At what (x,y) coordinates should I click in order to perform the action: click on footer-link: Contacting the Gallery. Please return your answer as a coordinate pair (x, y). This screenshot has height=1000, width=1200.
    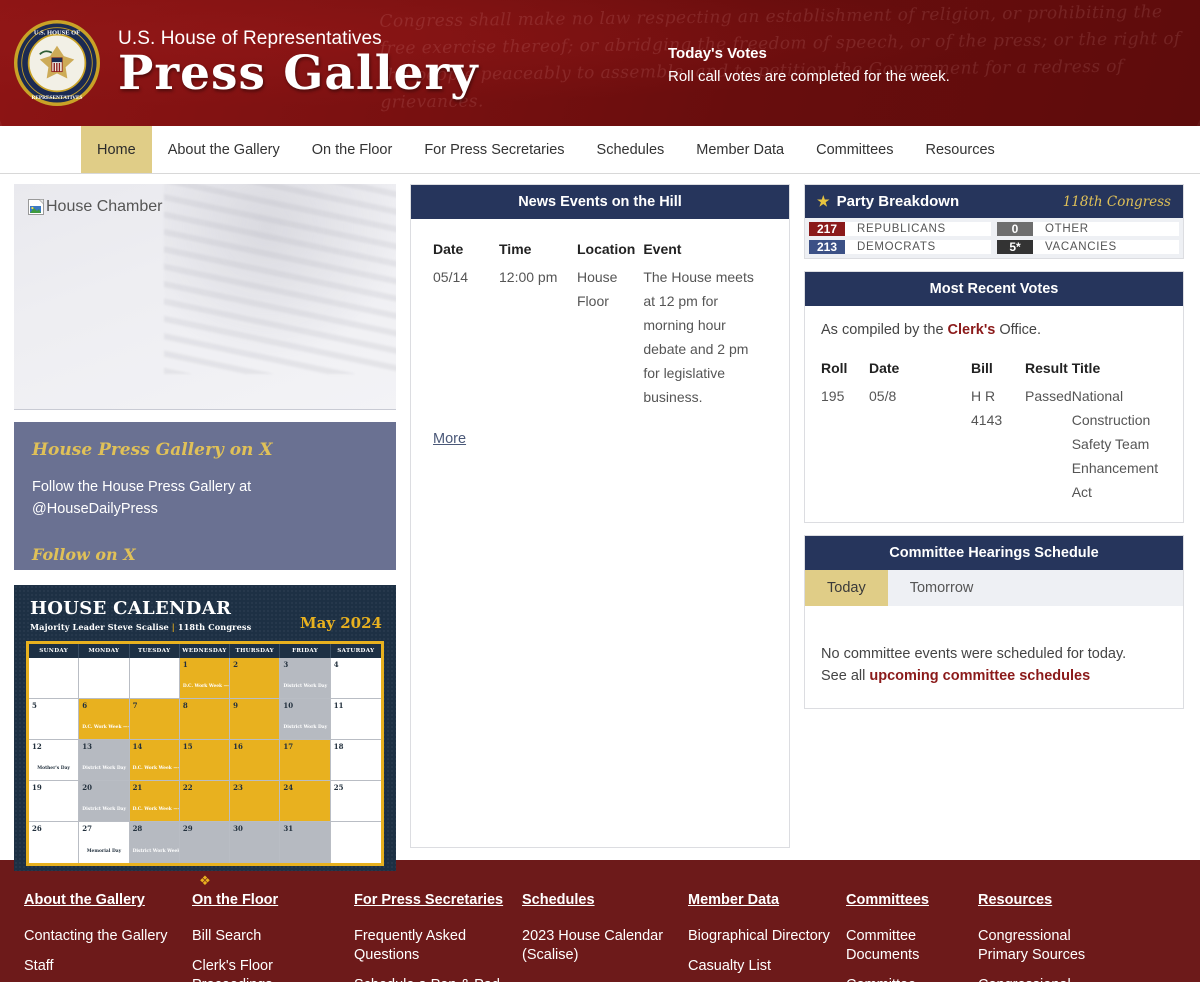
    Looking at the image, I should click on (101, 936).